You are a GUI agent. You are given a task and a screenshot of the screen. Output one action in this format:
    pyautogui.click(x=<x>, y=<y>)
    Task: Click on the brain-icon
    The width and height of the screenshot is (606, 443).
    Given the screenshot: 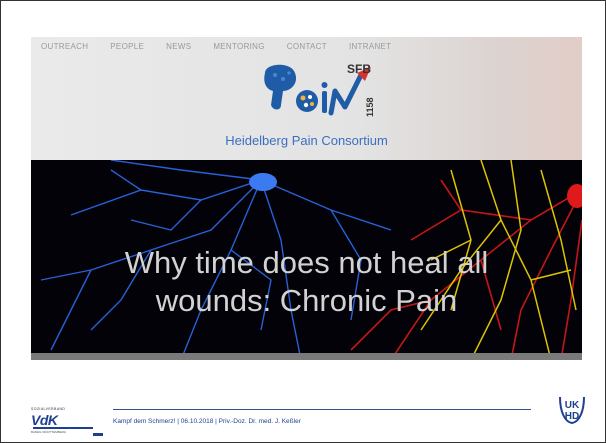 What is the action you would take?
    pyautogui.click(x=280, y=87)
    